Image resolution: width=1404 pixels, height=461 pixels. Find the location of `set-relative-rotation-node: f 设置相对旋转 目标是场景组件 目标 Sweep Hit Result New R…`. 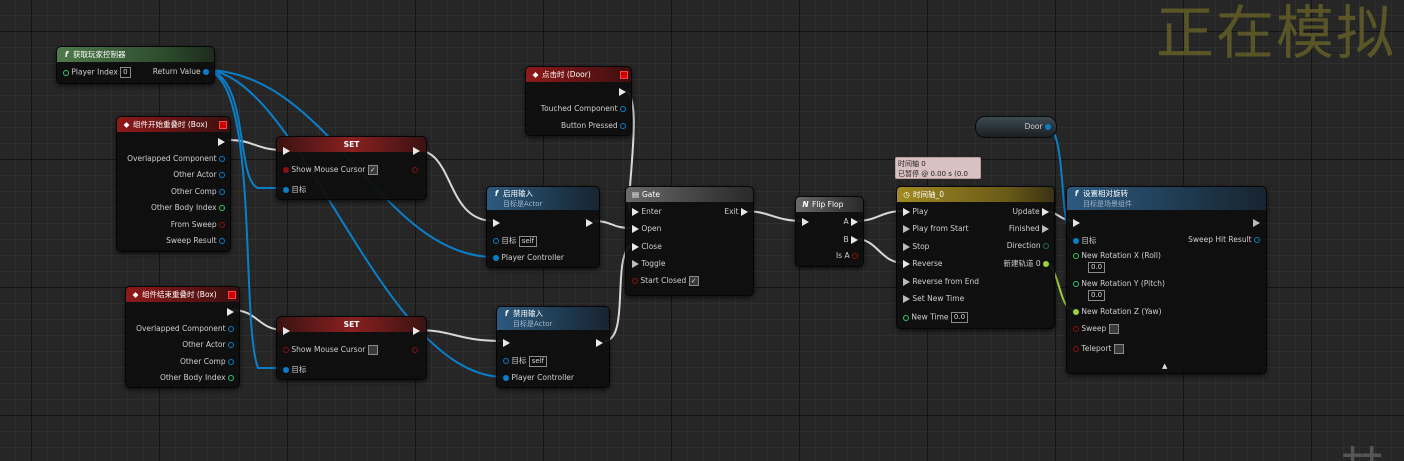

set-relative-rotation-node: f 设置相对旋转 目标是场景组件 目标 Sweep Hit Result New R… is located at coordinates (1166, 280).